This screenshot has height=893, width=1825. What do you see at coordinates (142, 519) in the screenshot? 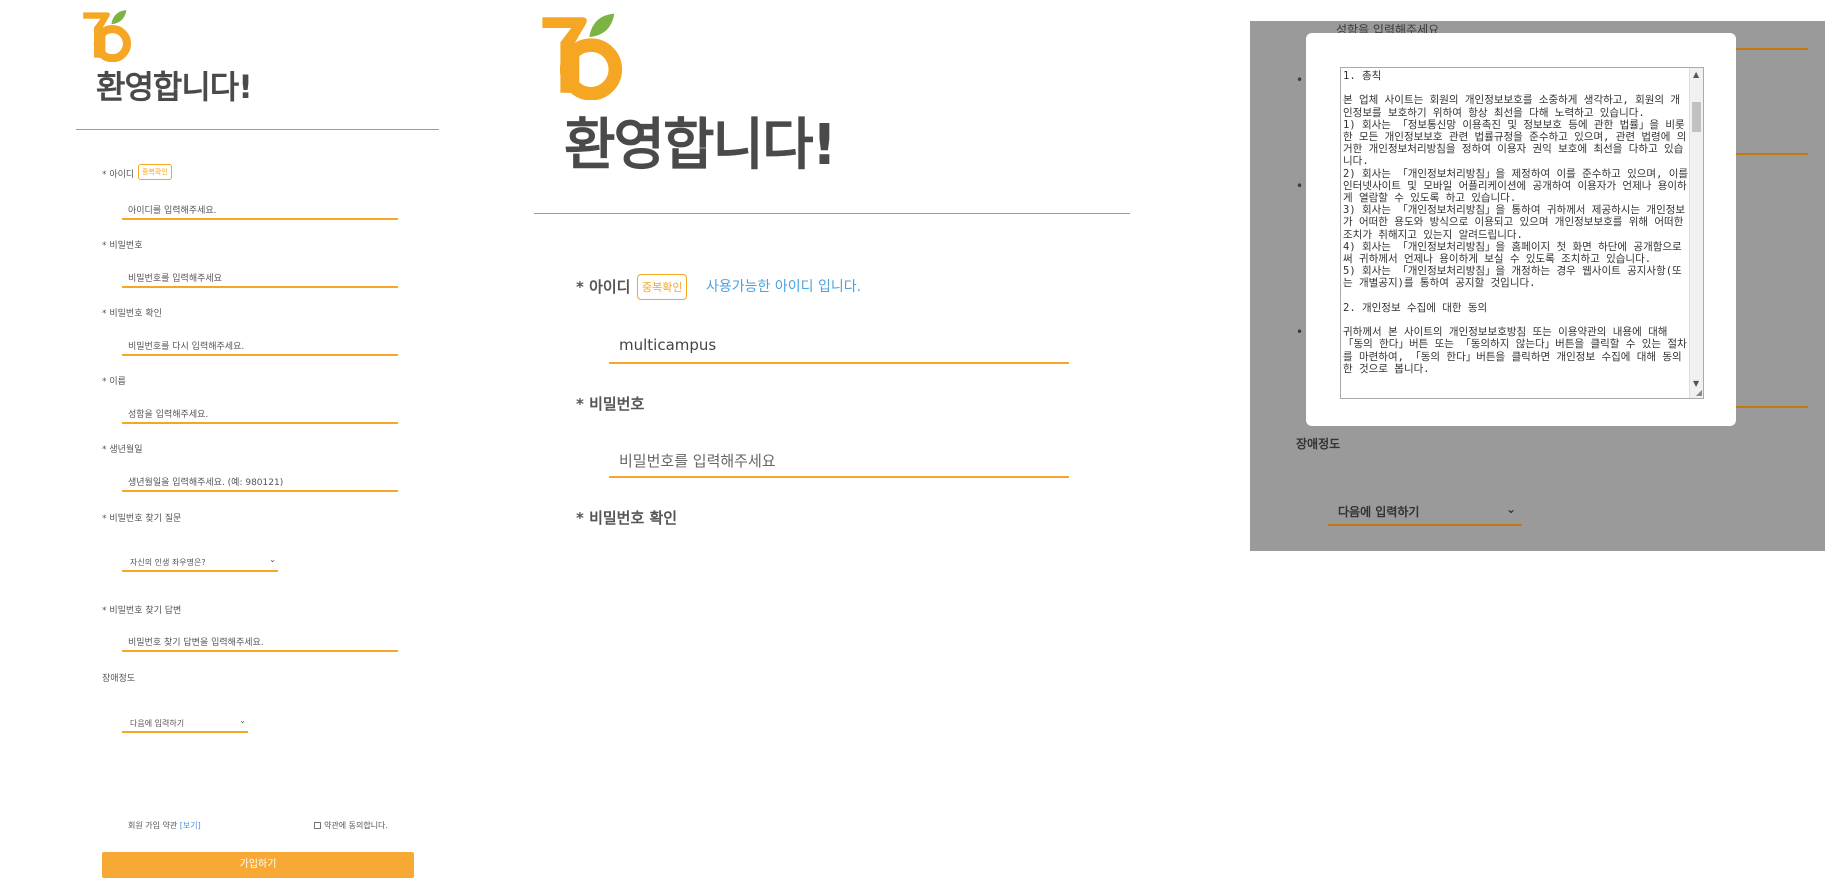
I see `security-question-label: * 비밀번호 찾기 질문` at bounding box center [142, 519].